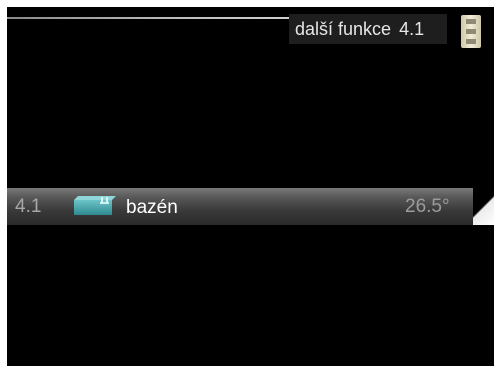 The width and height of the screenshot is (494, 372). What do you see at coordinates (28, 206) in the screenshot?
I see `menu-item-number: 4.1` at bounding box center [28, 206].